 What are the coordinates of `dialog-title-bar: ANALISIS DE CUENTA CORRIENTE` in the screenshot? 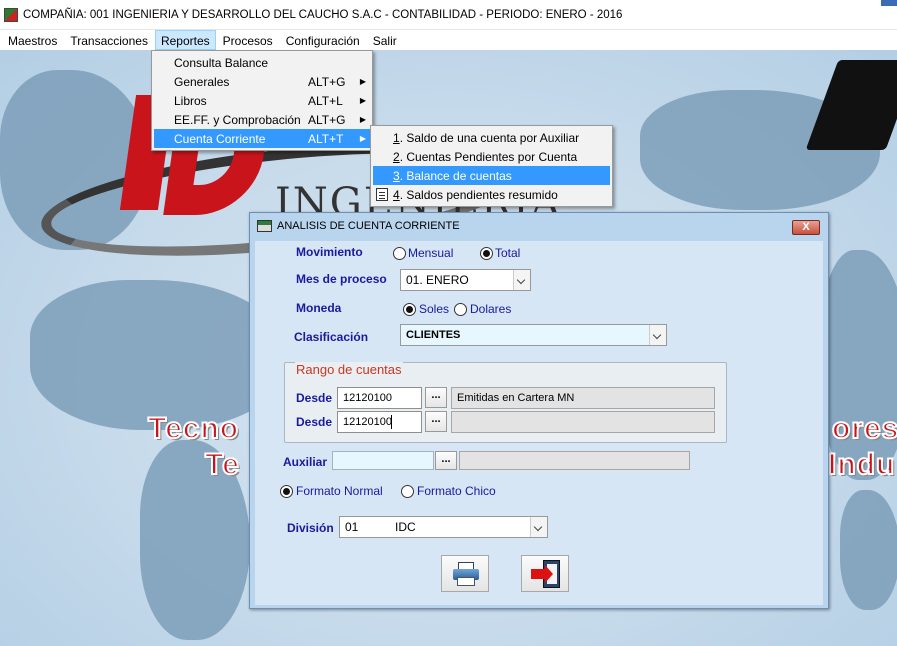 It's located at (539, 226).